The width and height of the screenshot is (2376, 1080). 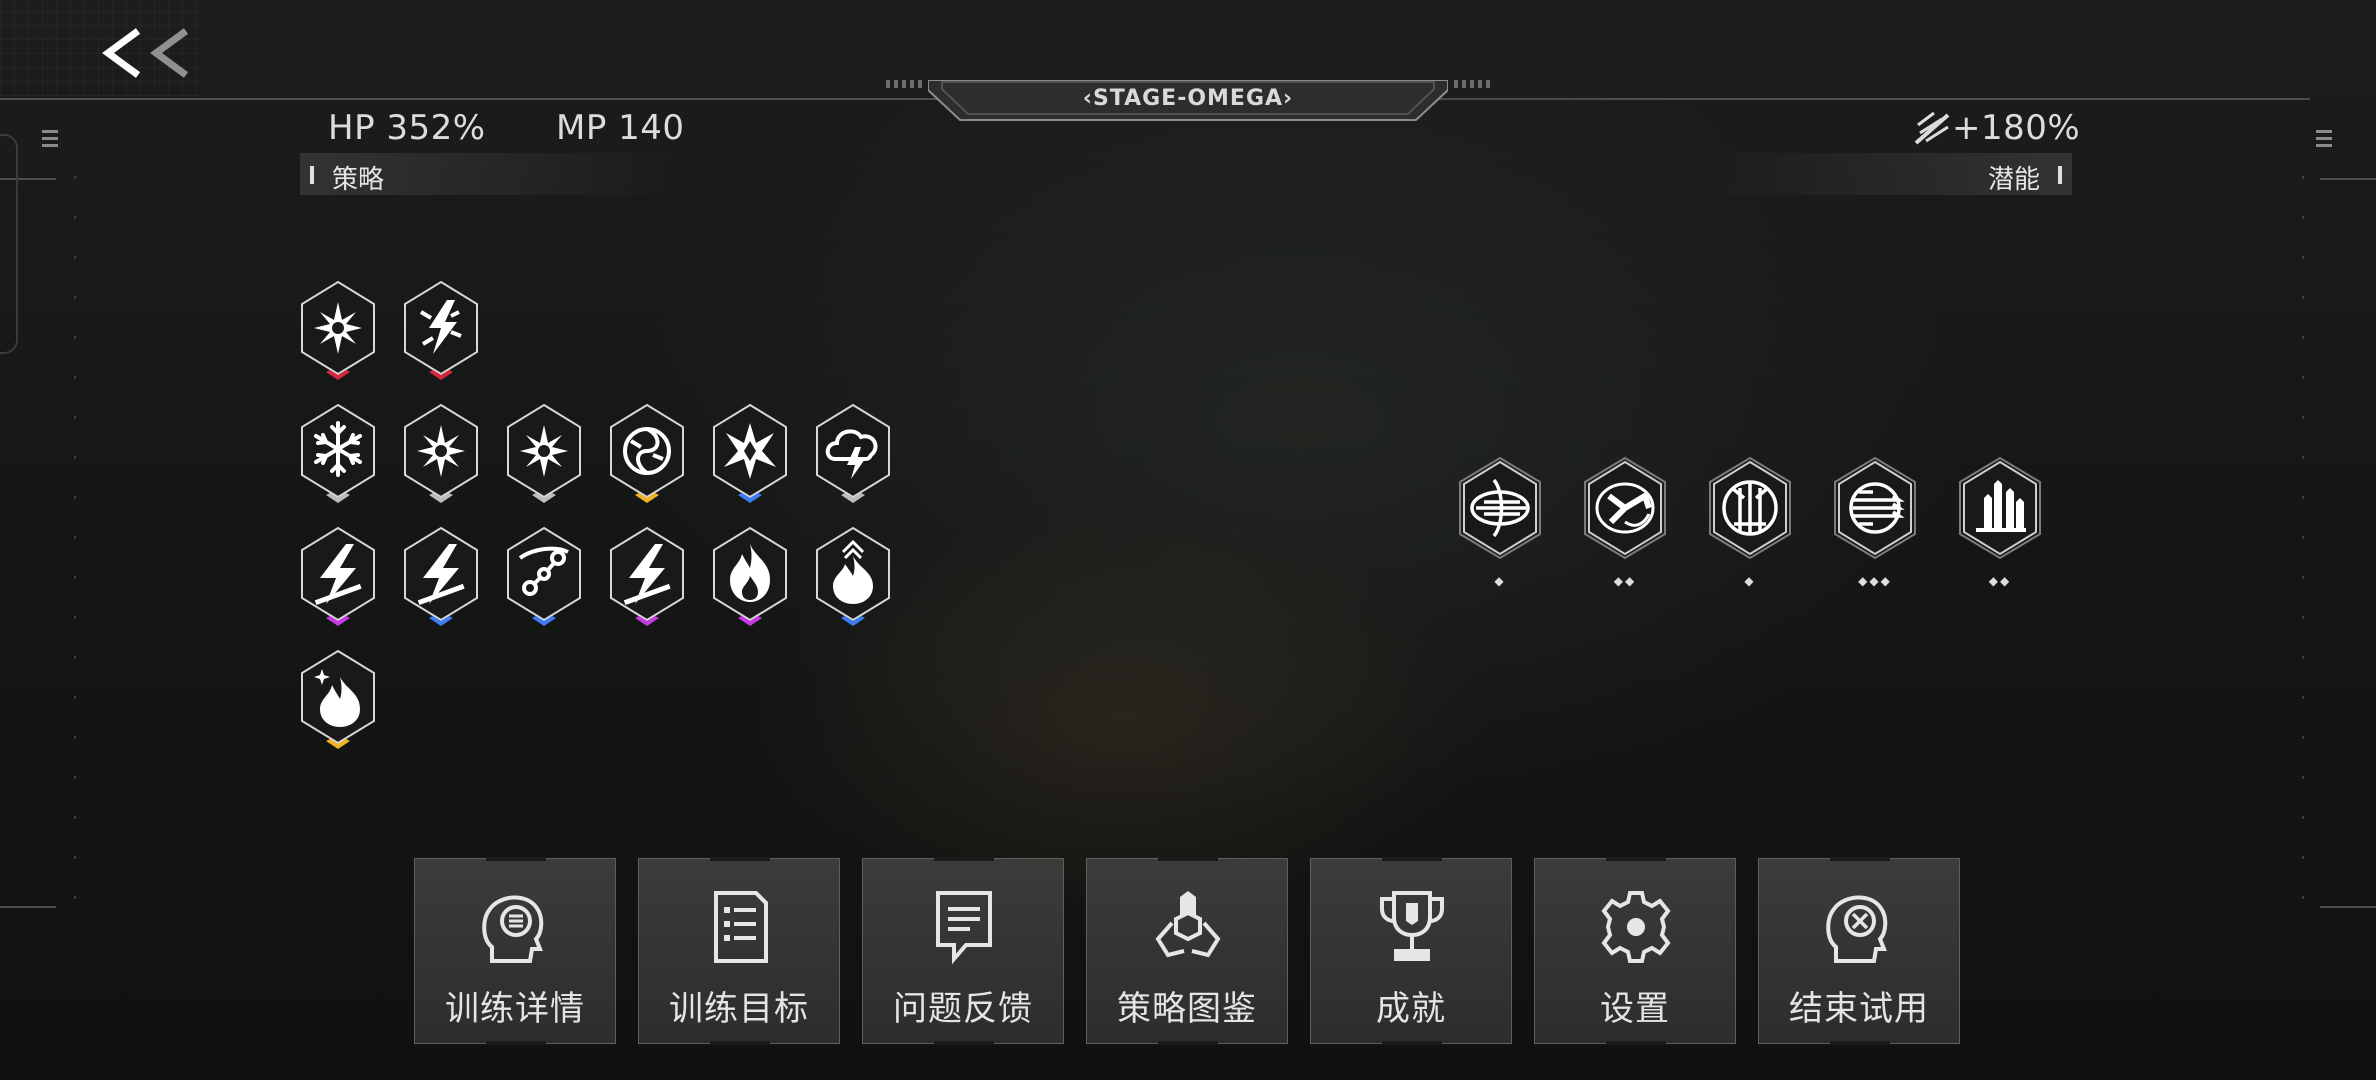 What do you see at coordinates (1187, 1009) in the screenshot?
I see `strategy-atlas-label: 策略图鉴` at bounding box center [1187, 1009].